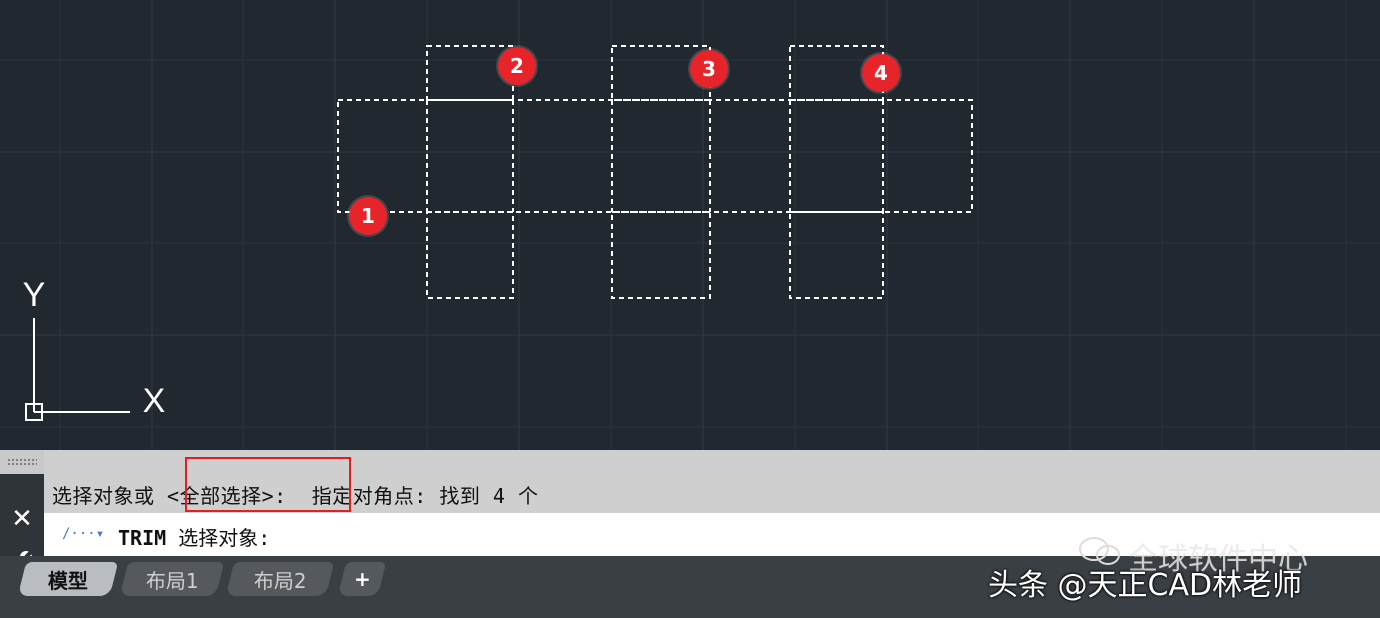 This screenshot has height=618, width=1380. What do you see at coordinates (709, 69) in the screenshot?
I see `marker-3: 3` at bounding box center [709, 69].